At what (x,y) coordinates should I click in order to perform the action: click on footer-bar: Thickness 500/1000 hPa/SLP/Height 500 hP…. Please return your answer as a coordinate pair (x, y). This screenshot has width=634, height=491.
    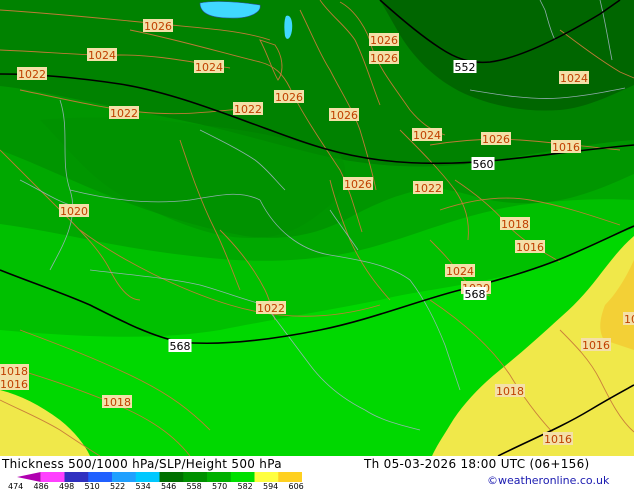
    Looking at the image, I should click on (317, 473).